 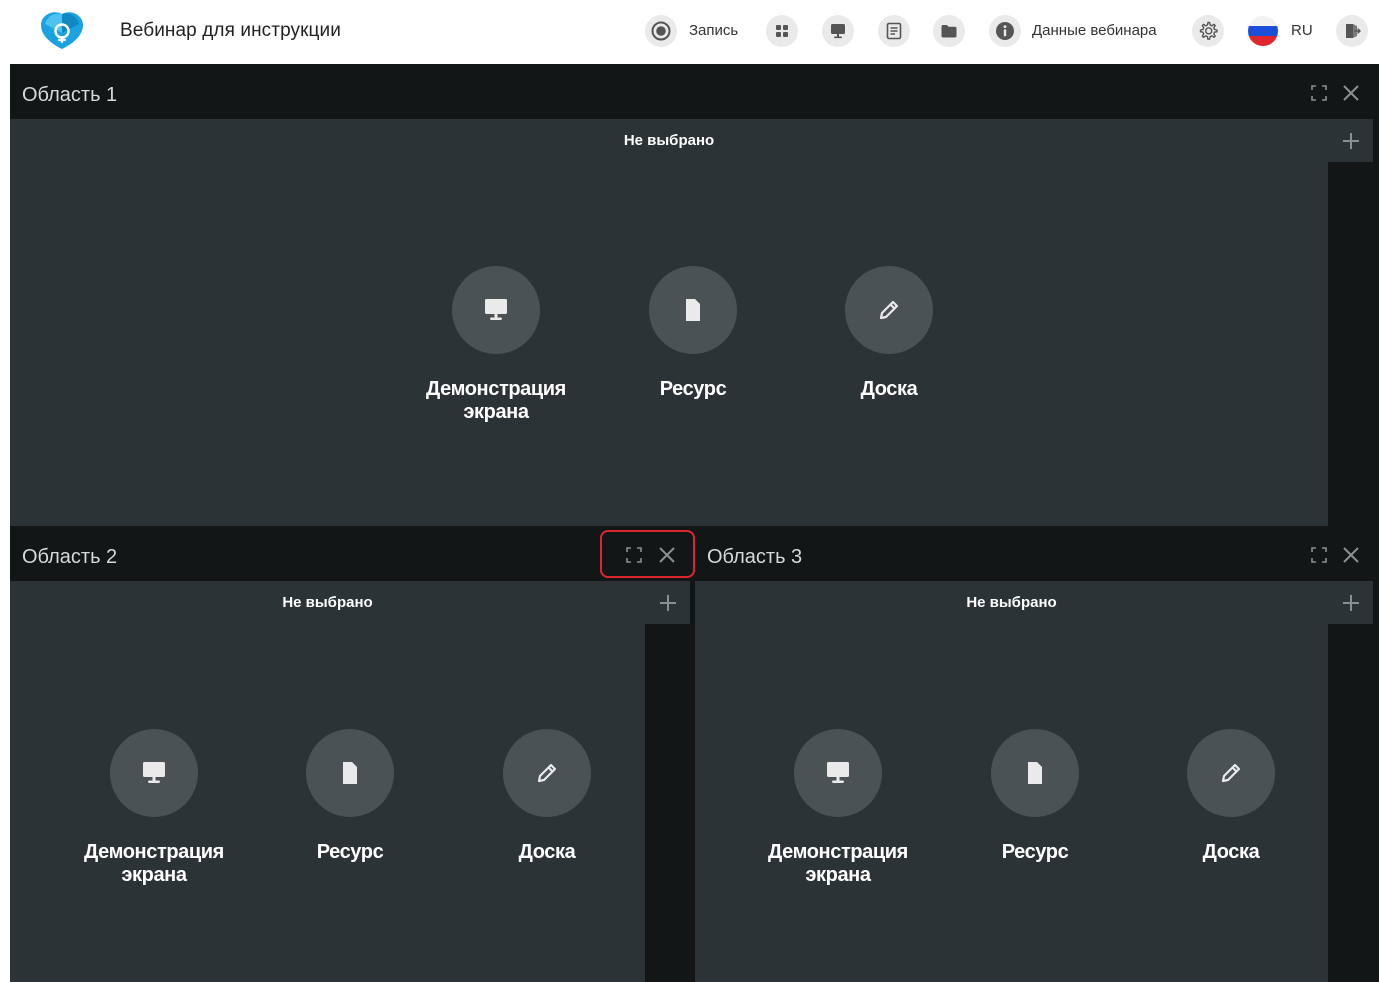 I want to click on screen-button, so click(x=838, y=31).